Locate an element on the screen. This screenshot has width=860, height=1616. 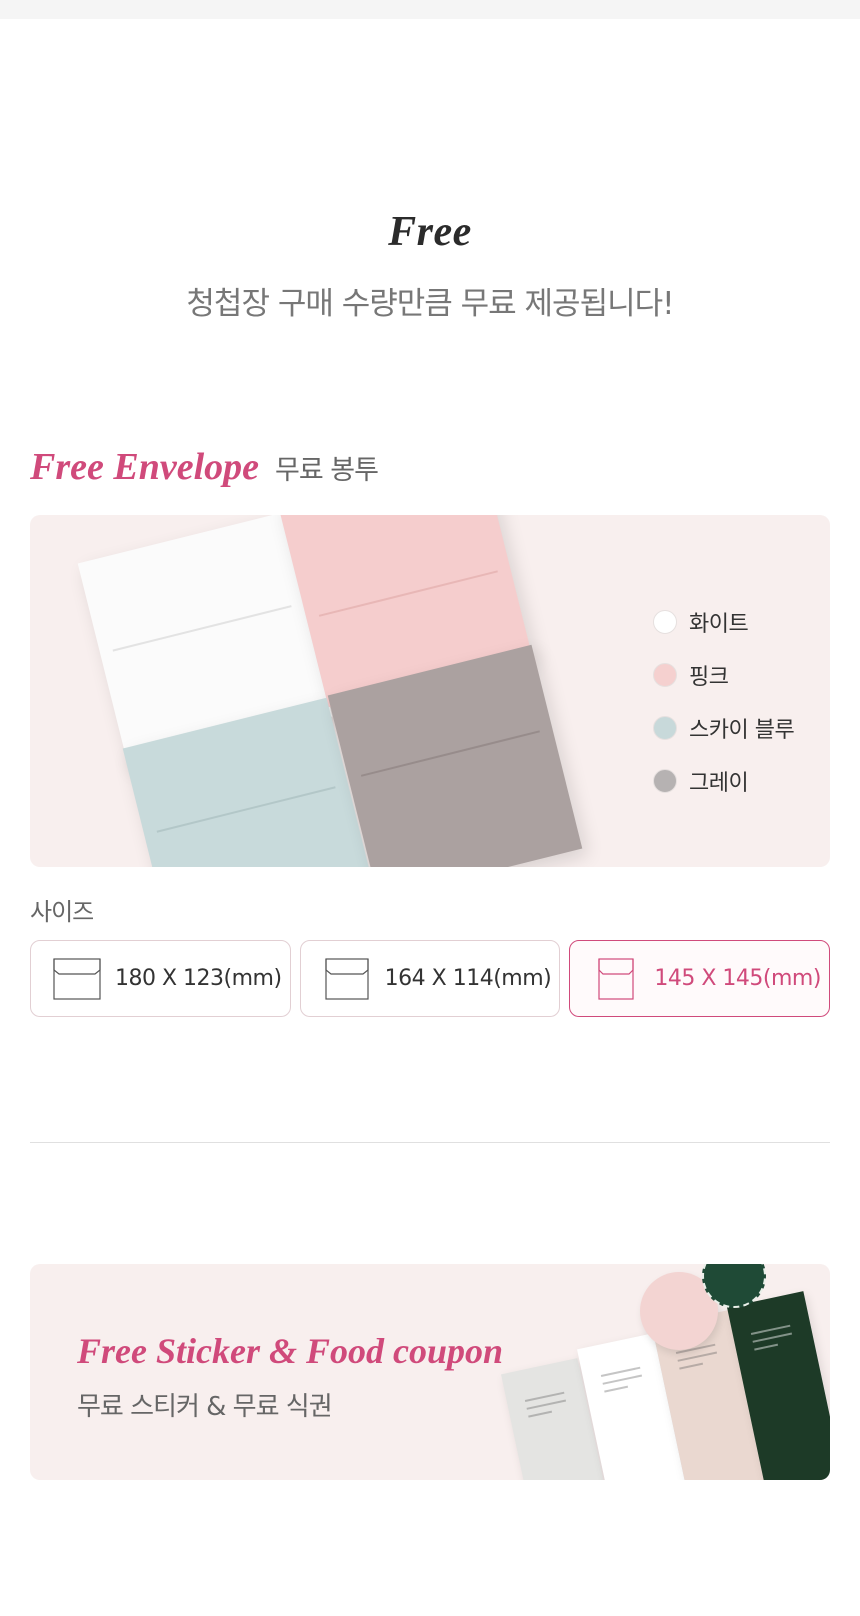
color-option-pink: 핑크 is located at coordinates (723, 674).